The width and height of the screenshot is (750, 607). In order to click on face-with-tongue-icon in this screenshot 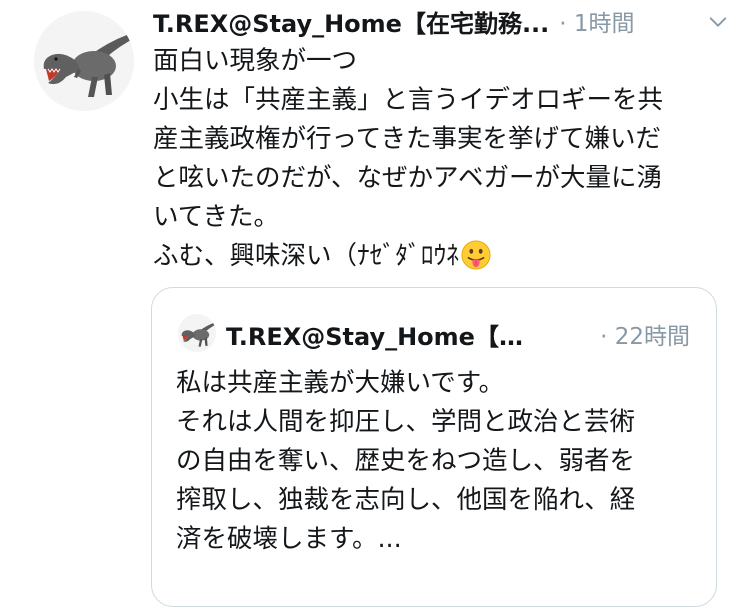, I will do `click(476, 255)`.